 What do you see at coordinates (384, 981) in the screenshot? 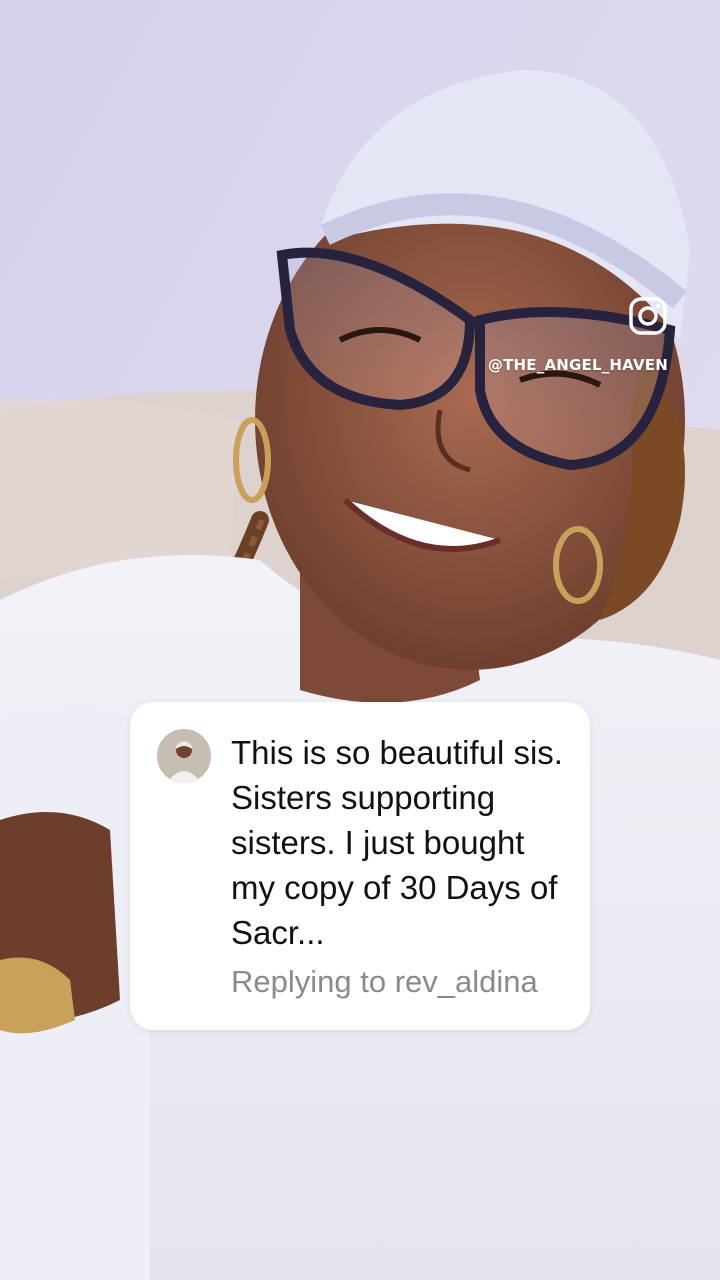
I see `replying-to-label: Replying to rev_aldina` at bounding box center [384, 981].